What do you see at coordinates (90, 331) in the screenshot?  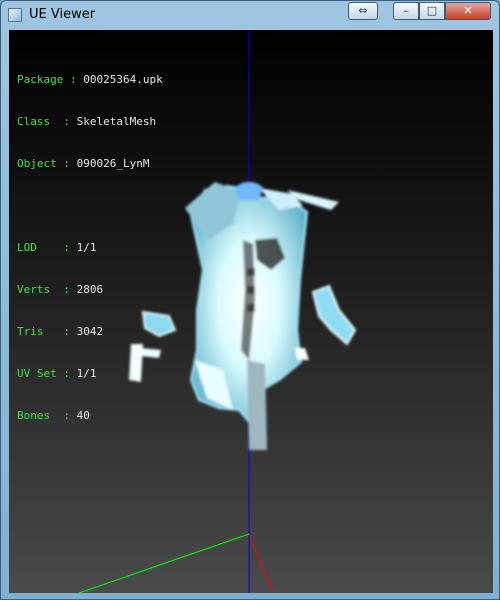 I see `info-value: 3042` at bounding box center [90, 331].